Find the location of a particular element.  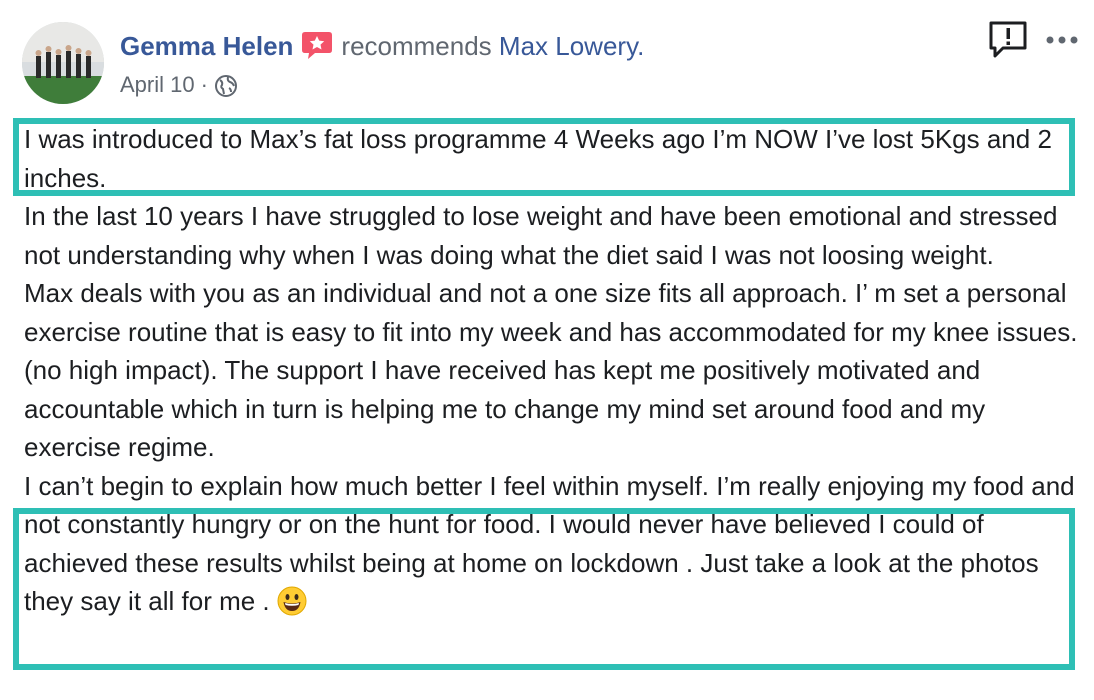

globe-icon is located at coordinates (226, 86).